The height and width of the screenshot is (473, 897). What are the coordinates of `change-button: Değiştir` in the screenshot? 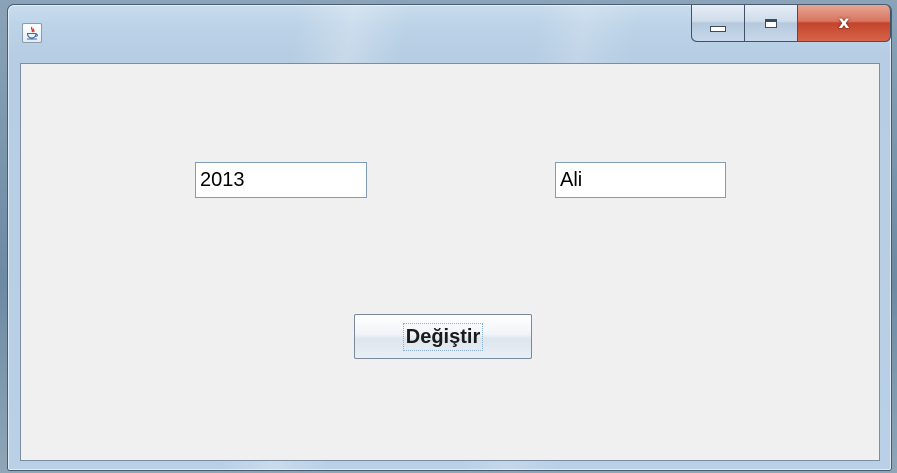 It's located at (443, 336).